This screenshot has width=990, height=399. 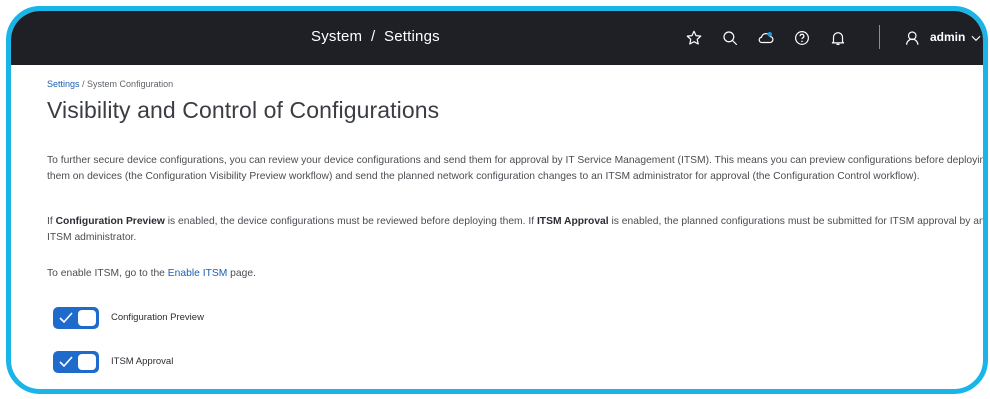 I want to click on itsm-approval-toggle, so click(x=76, y=362).